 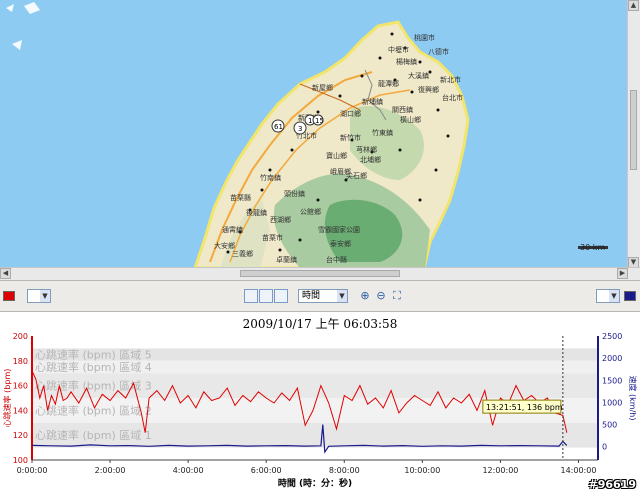 What do you see at coordinates (240, 197) in the screenshot?
I see `svg-text: 苗栗縣` at bounding box center [240, 197].